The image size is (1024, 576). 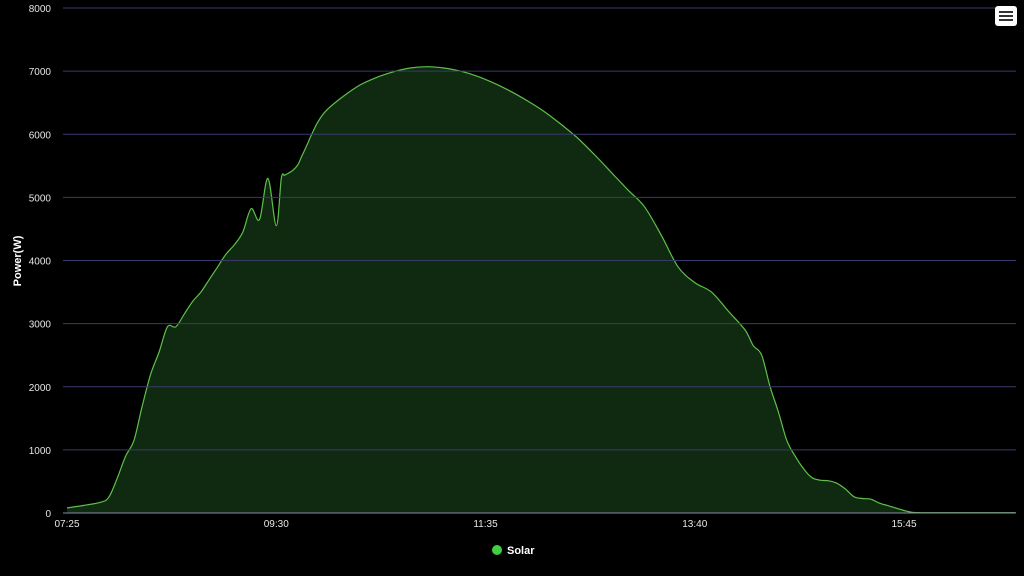 I want to click on x-axis-tick-labels: 07:25 09:30 11:35 13:40 15:45, so click(x=485, y=524).